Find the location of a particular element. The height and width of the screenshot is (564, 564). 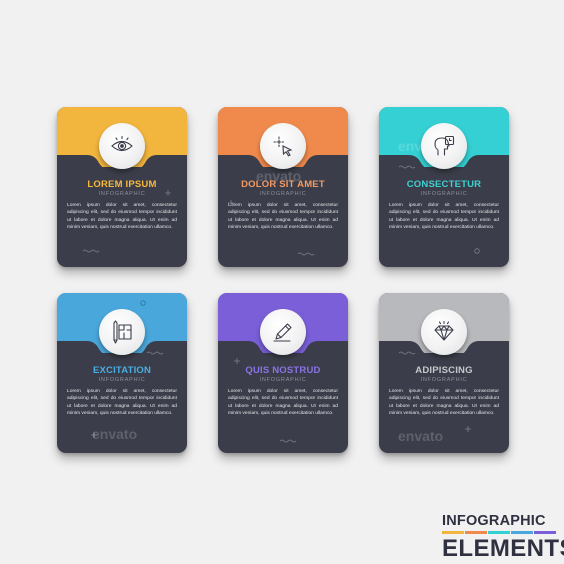

cursor-icon is located at coordinates (283, 146).